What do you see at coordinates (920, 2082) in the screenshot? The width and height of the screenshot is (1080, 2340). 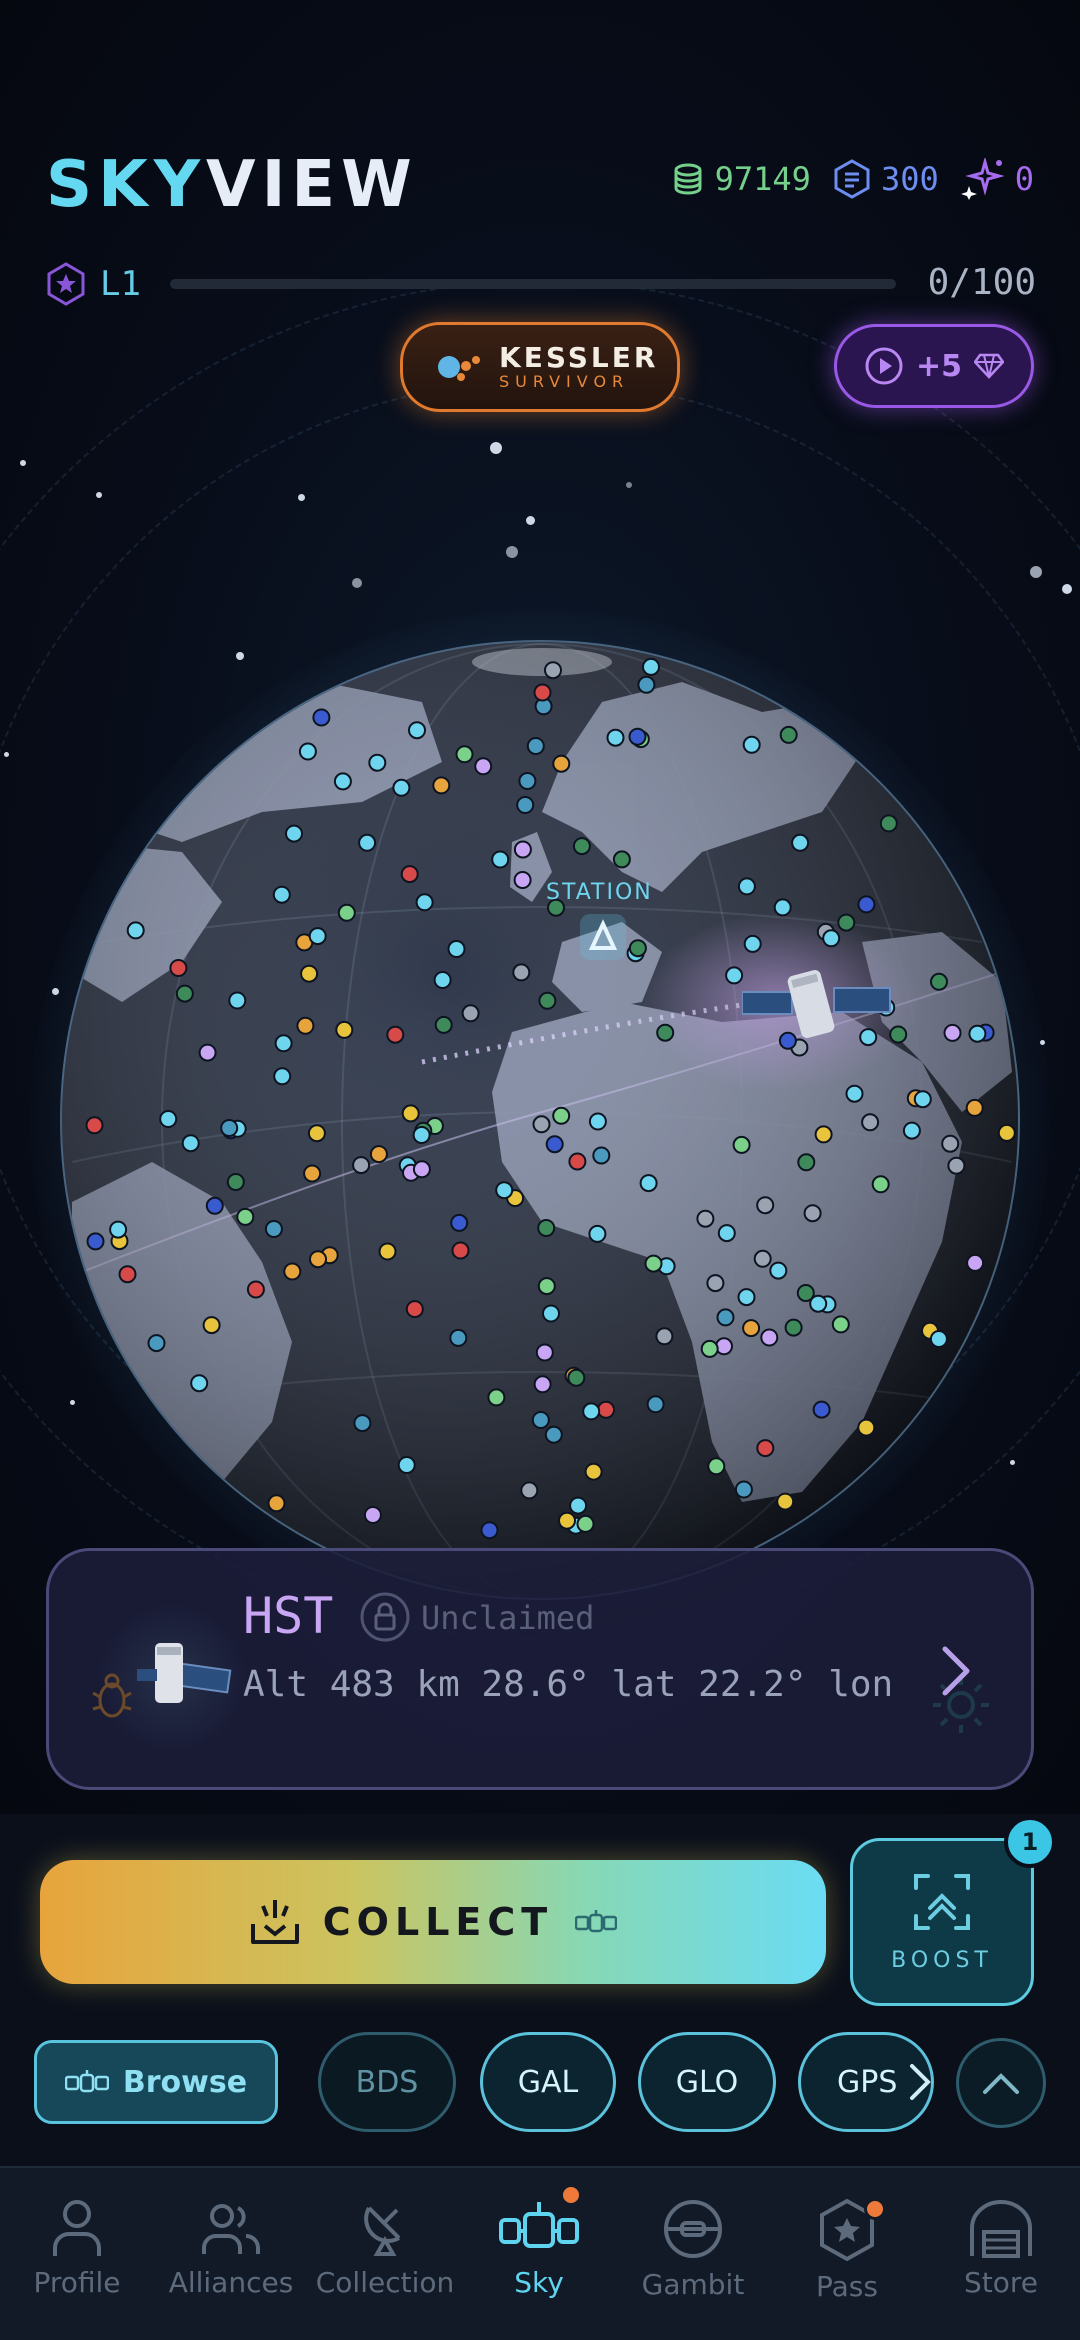 I see `scroll-right-chevron-icon` at bounding box center [920, 2082].